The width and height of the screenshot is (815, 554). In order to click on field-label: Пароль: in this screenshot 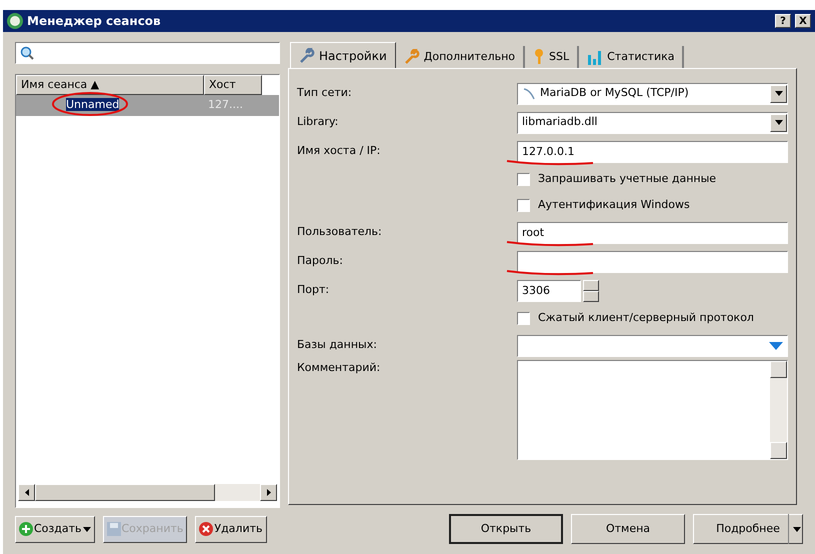, I will do `click(320, 261)`.